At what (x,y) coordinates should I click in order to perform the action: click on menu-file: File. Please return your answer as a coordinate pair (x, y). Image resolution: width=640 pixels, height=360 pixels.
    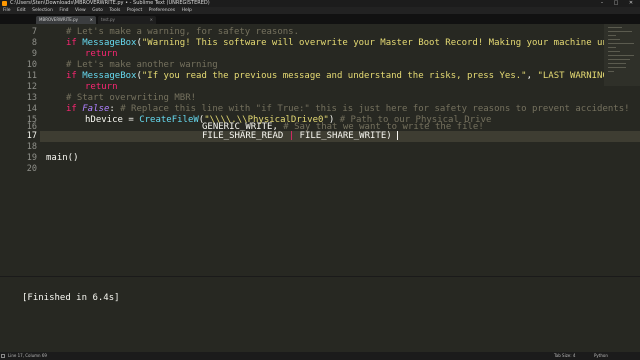
    Looking at the image, I should click on (7, 10).